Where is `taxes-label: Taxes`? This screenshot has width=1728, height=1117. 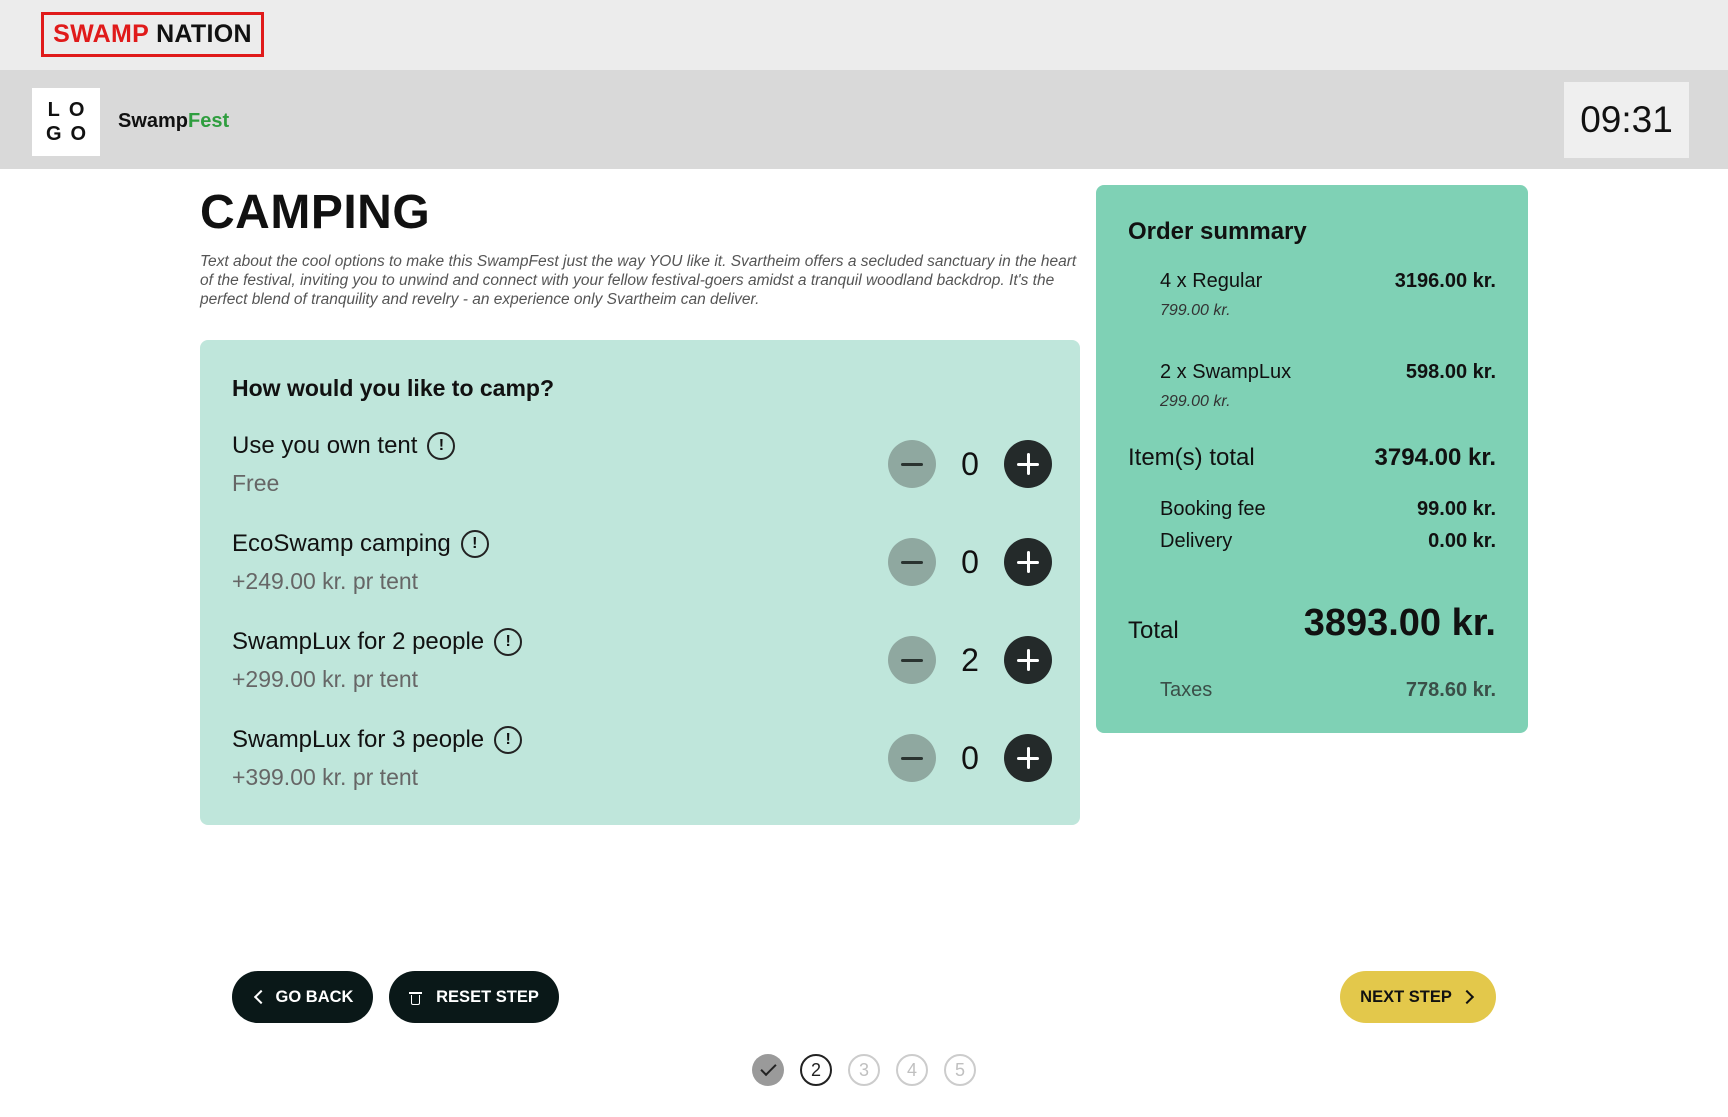
taxes-label: Taxes is located at coordinates (1186, 690).